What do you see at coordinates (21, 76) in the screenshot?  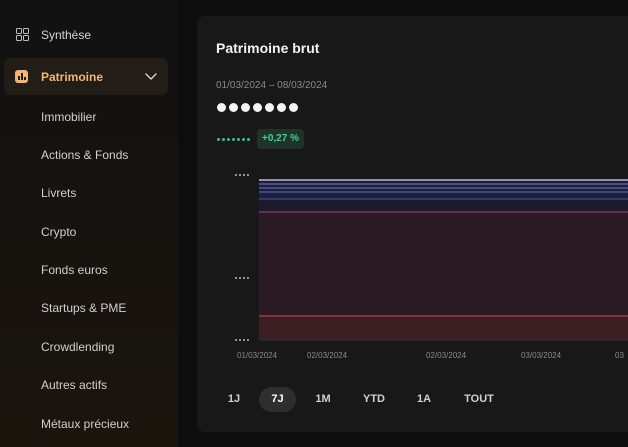 I see `bar-chart-icon` at bounding box center [21, 76].